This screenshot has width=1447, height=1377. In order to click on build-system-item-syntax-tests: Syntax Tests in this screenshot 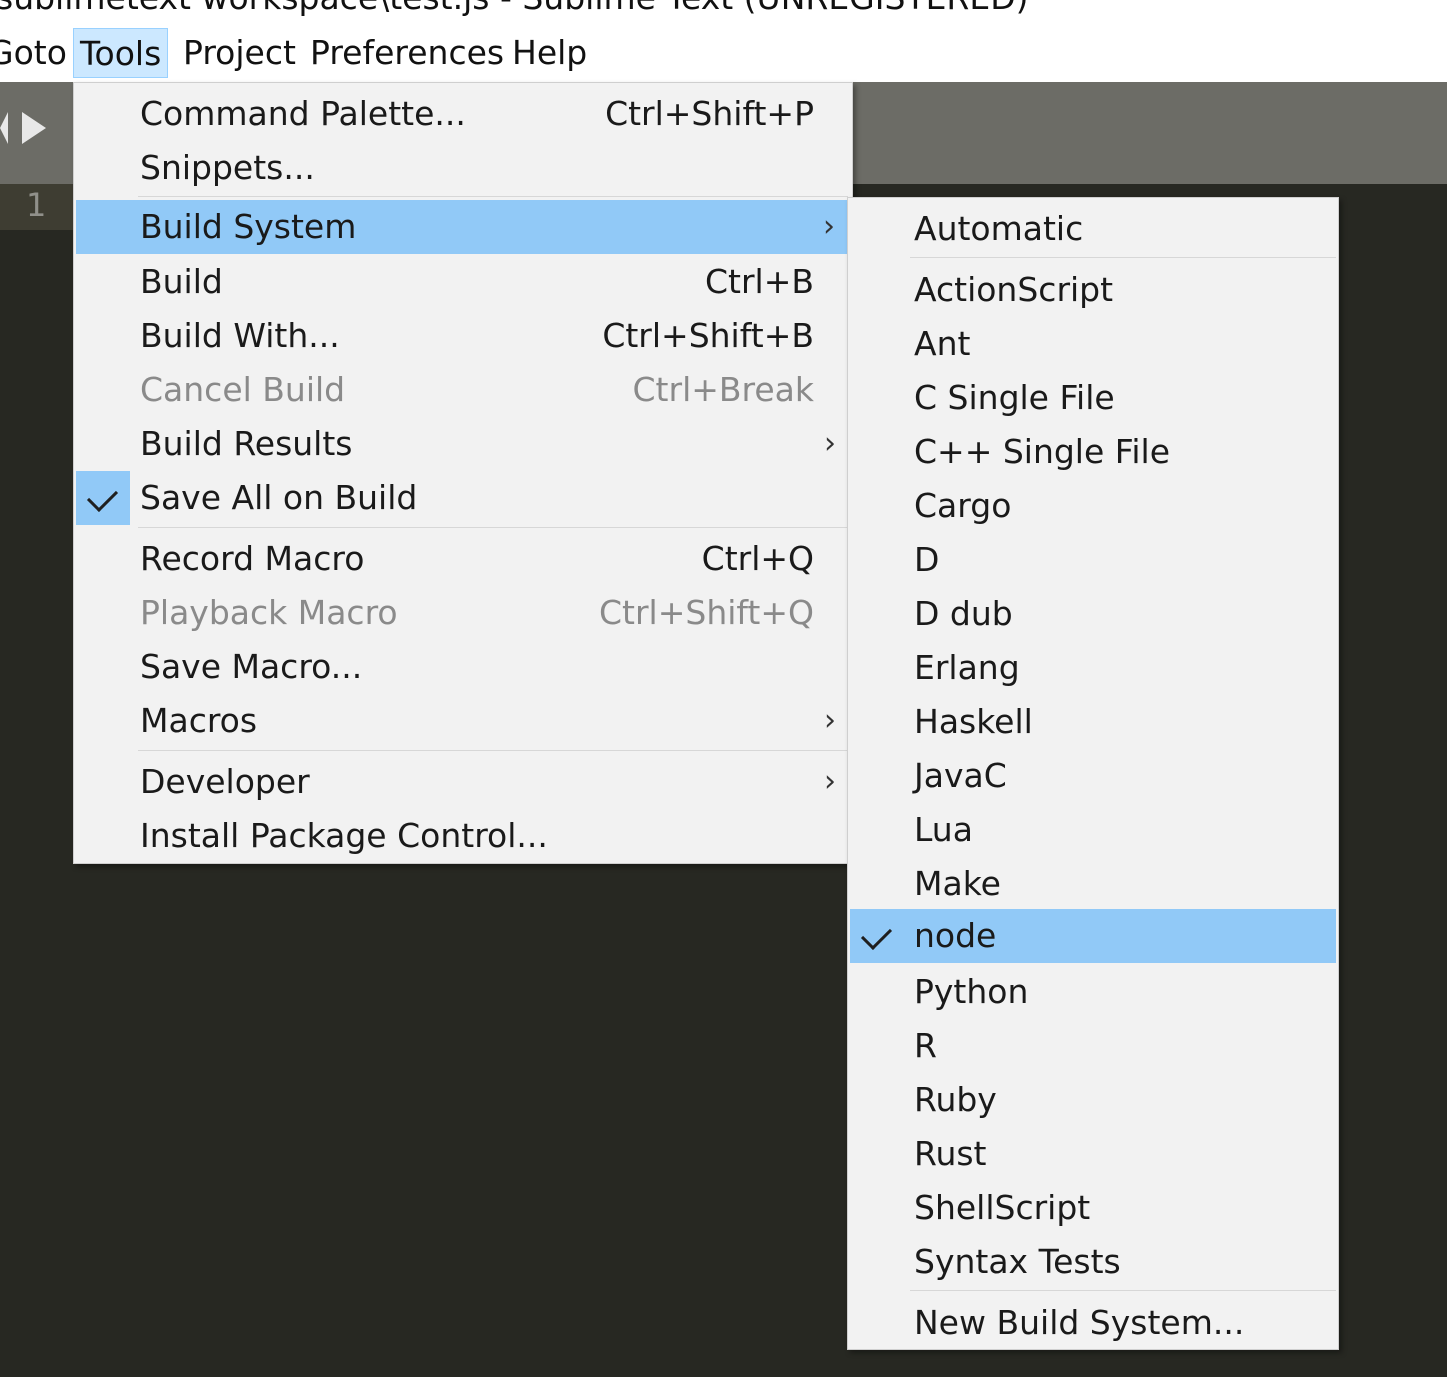, I will do `click(1093, 1262)`.